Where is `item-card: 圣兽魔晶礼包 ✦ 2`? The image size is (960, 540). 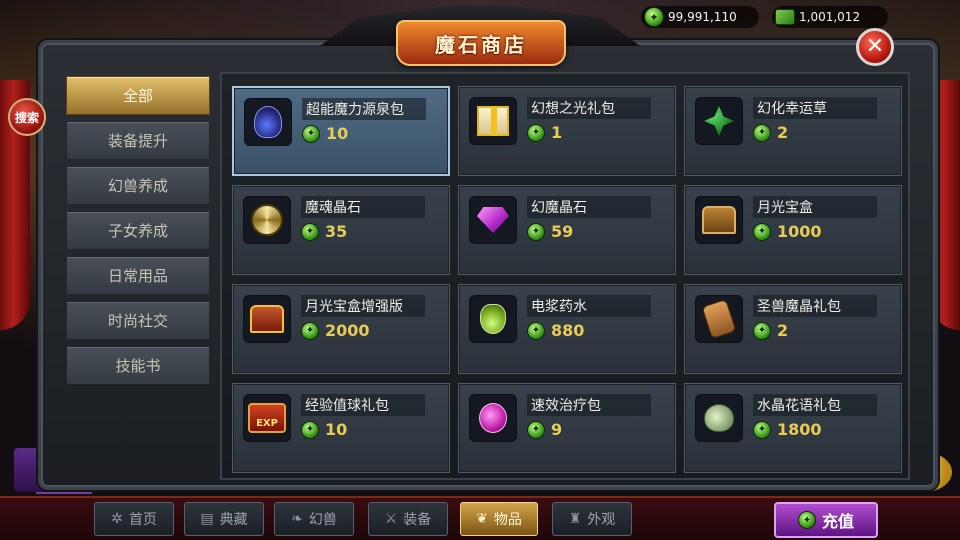
item-card: 圣兽魔晶礼包 ✦ 2 is located at coordinates (793, 329).